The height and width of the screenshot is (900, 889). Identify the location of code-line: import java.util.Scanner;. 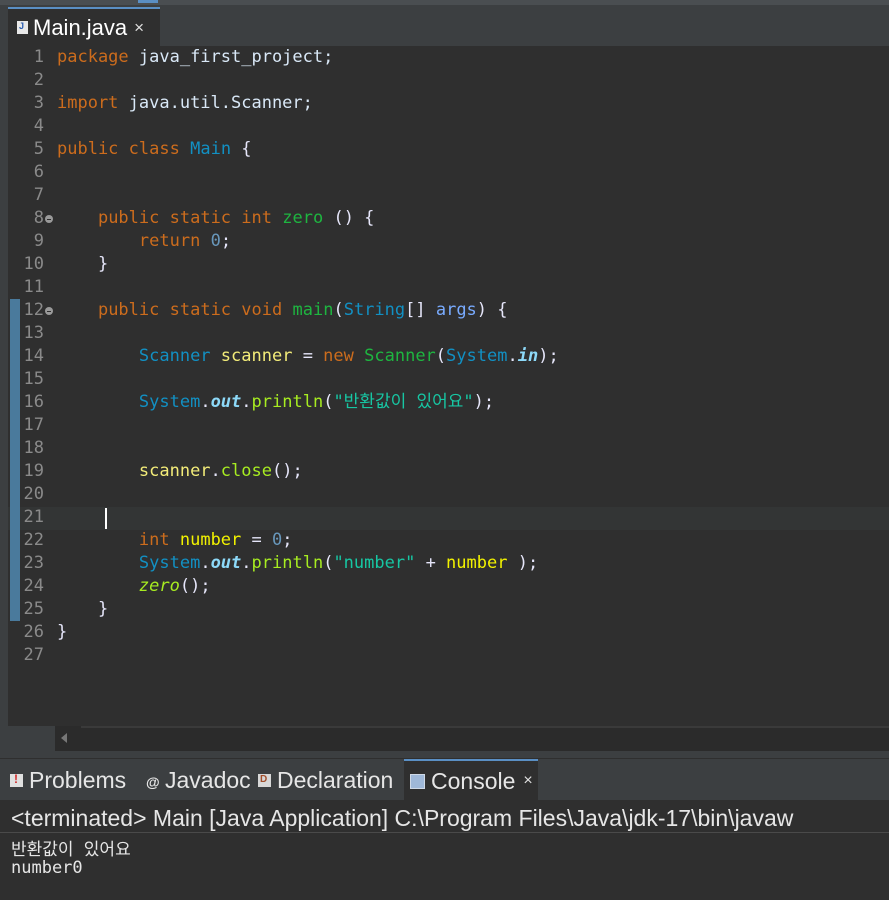
(185, 103).